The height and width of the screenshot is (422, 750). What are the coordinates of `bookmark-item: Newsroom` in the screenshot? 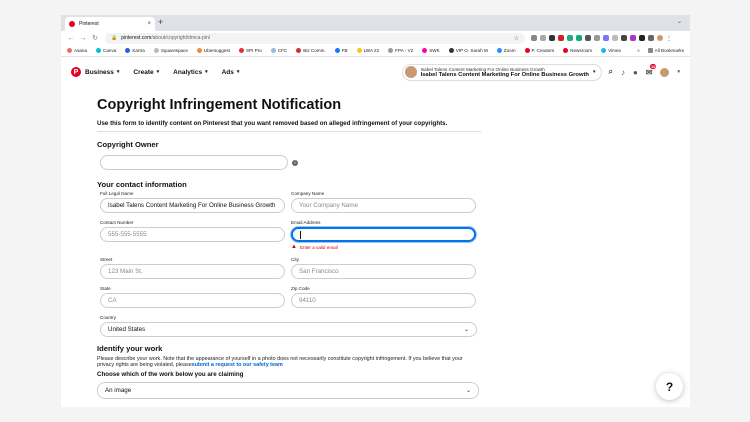 It's located at (577, 50).